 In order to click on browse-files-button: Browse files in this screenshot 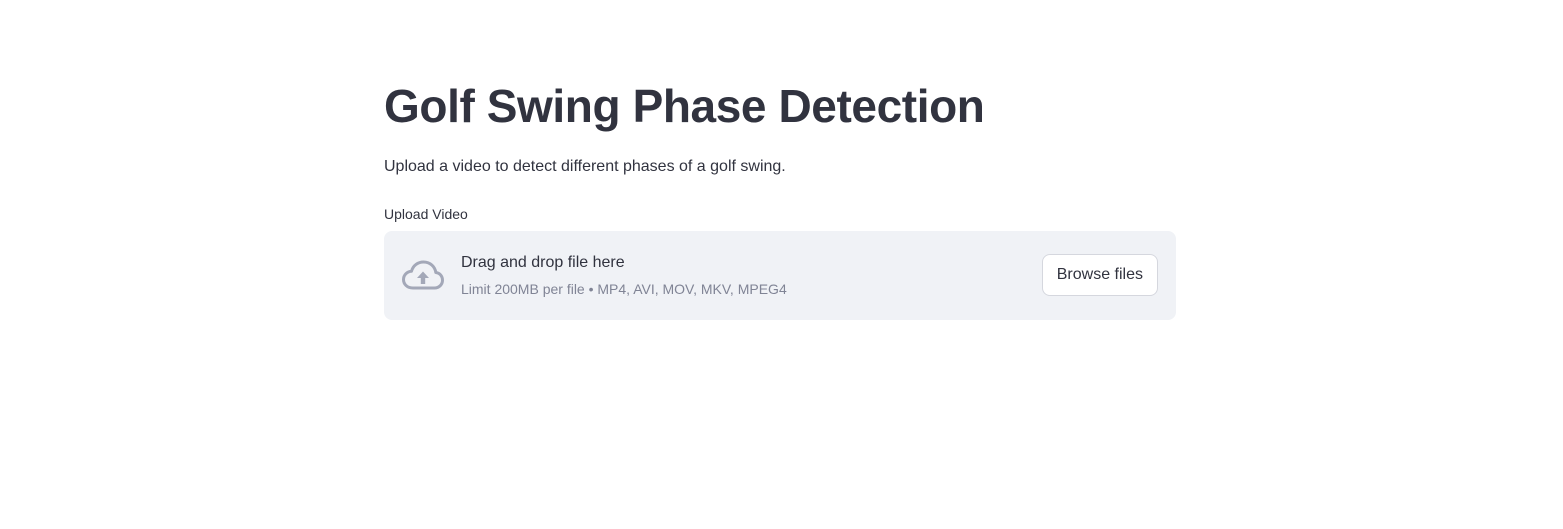, I will do `click(1099, 275)`.